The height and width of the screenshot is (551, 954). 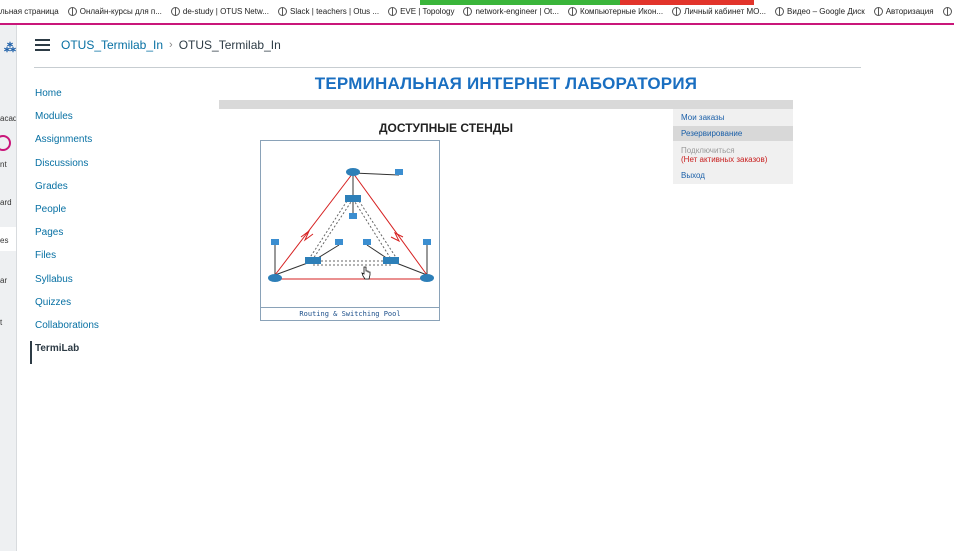 I want to click on breadcrumb-course-link: OTUS_Termilab_In, so click(x=112, y=45).